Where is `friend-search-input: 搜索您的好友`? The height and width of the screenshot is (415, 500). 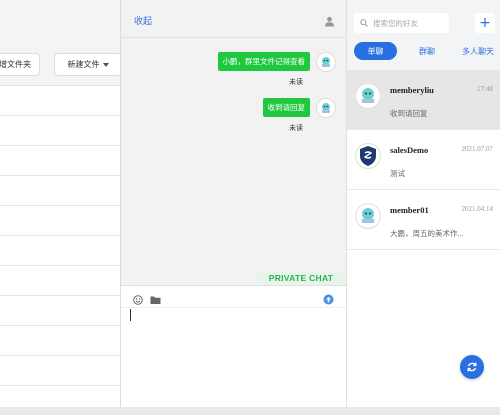 friend-search-input: 搜索您的好友 is located at coordinates (401, 23).